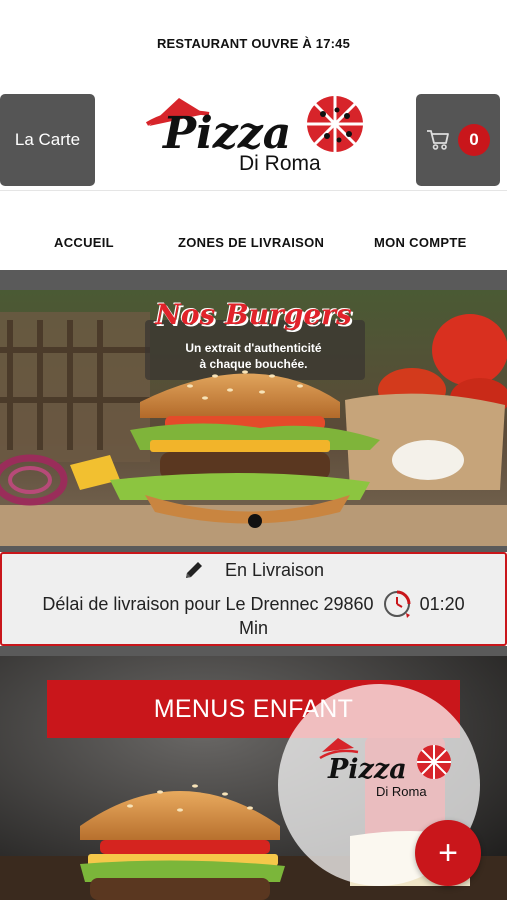  What do you see at coordinates (397, 604) in the screenshot?
I see `clock-icon` at bounding box center [397, 604].